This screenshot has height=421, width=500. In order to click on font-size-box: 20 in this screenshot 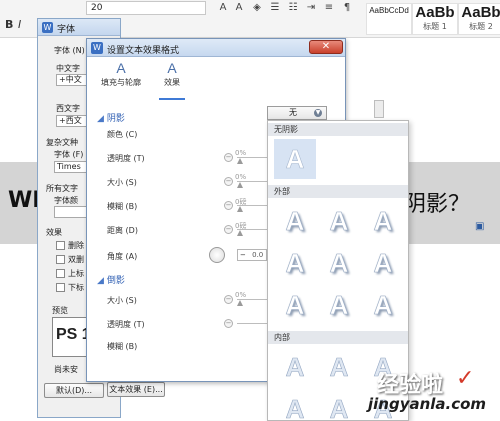, I will do `click(146, 8)`.